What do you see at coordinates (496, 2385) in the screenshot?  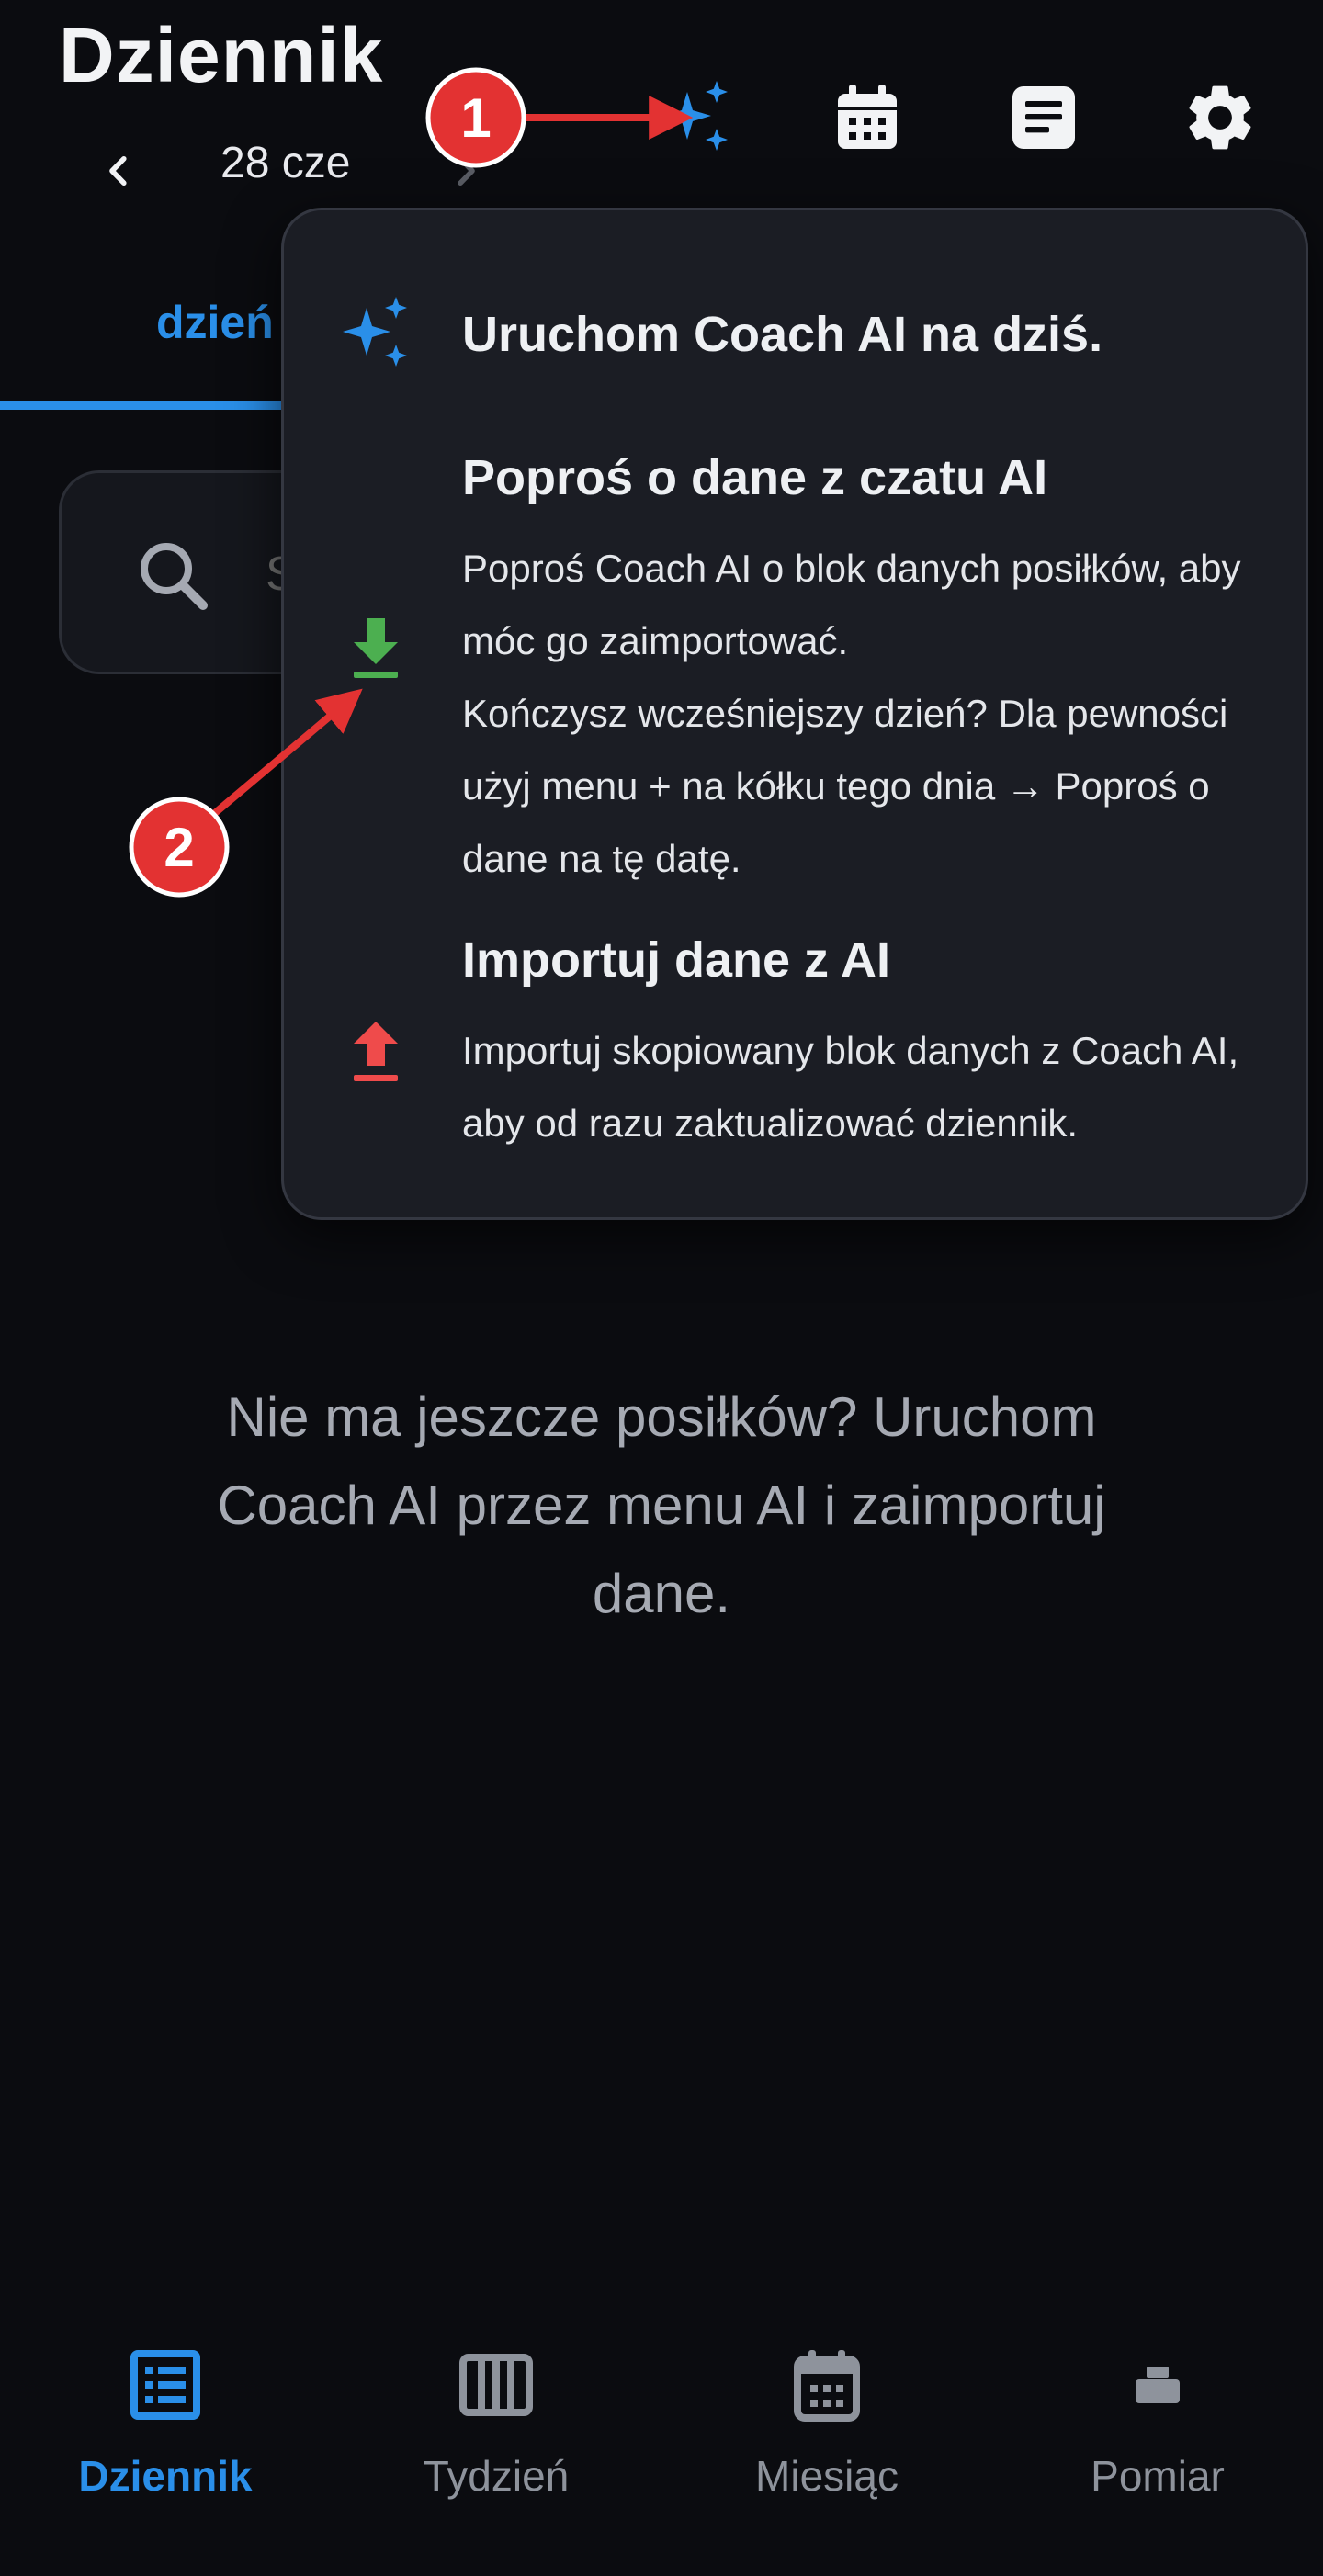 I see `week-icon` at bounding box center [496, 2385].